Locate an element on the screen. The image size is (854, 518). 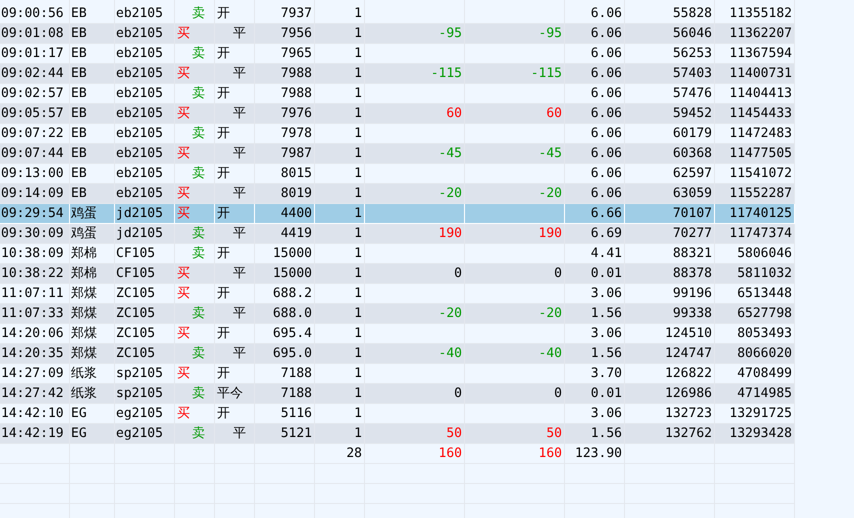
table-cell-text: EG is located at coordinates (79, 414).